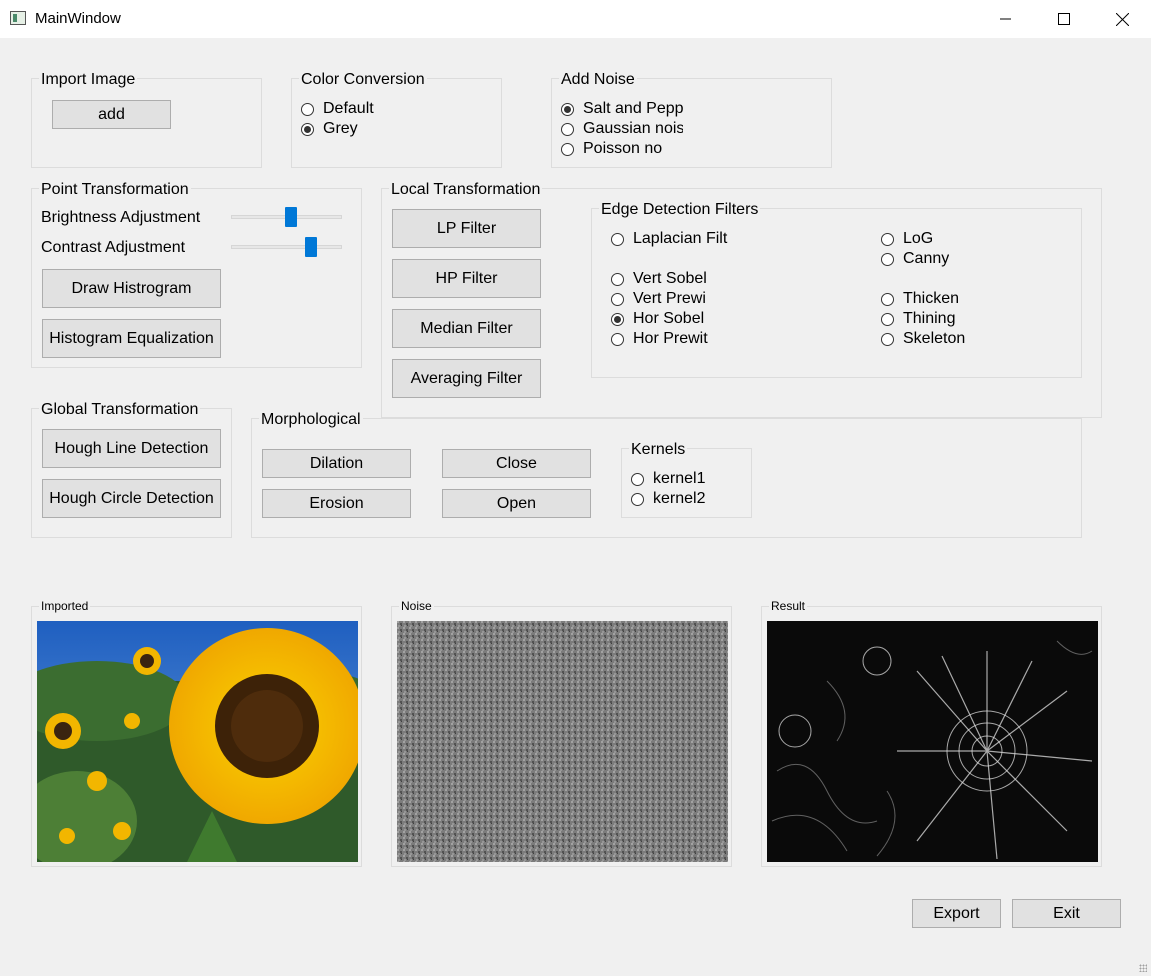 The height and width of the screenshot is (976, 1151). What do you see at coordinates (1066, 913) in the screenshot?
I see `exit-button: Exit` at bounding box center [1066, 913].